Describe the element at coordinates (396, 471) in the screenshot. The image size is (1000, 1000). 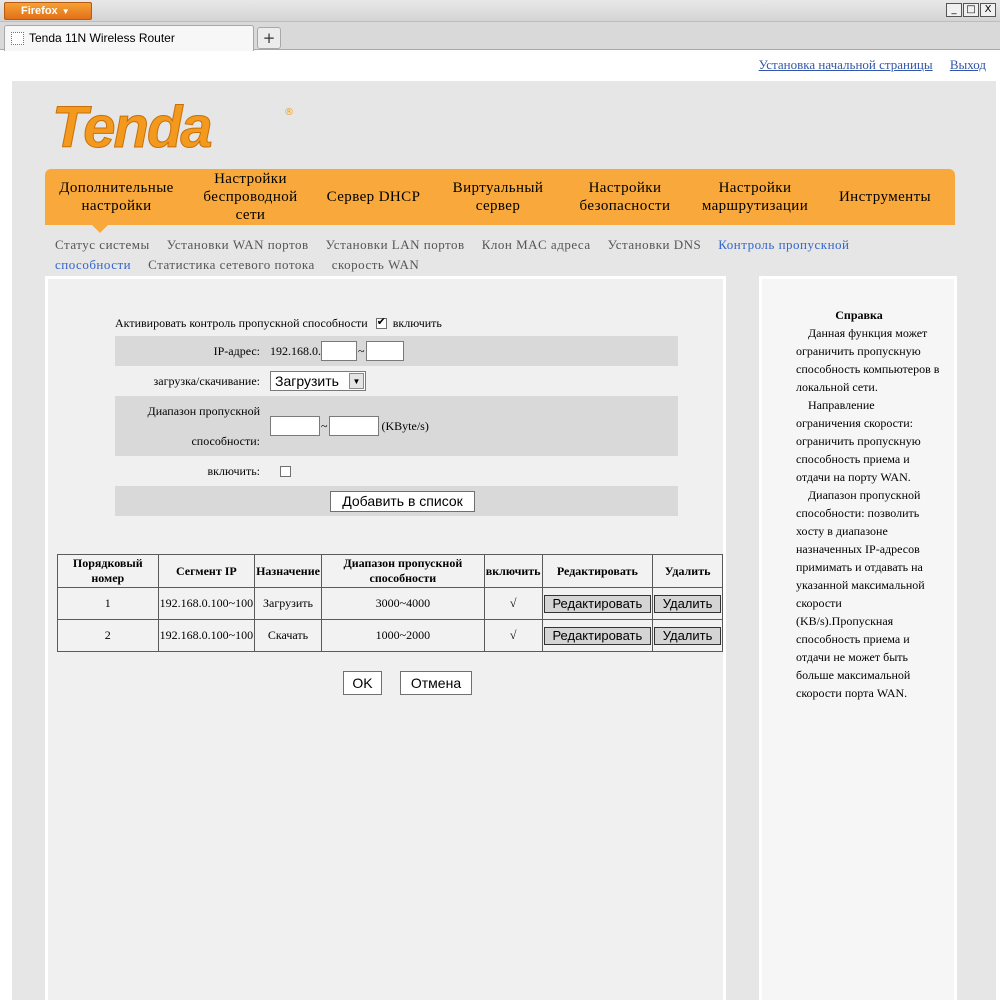
I see `enable-row: включить:` at that location.